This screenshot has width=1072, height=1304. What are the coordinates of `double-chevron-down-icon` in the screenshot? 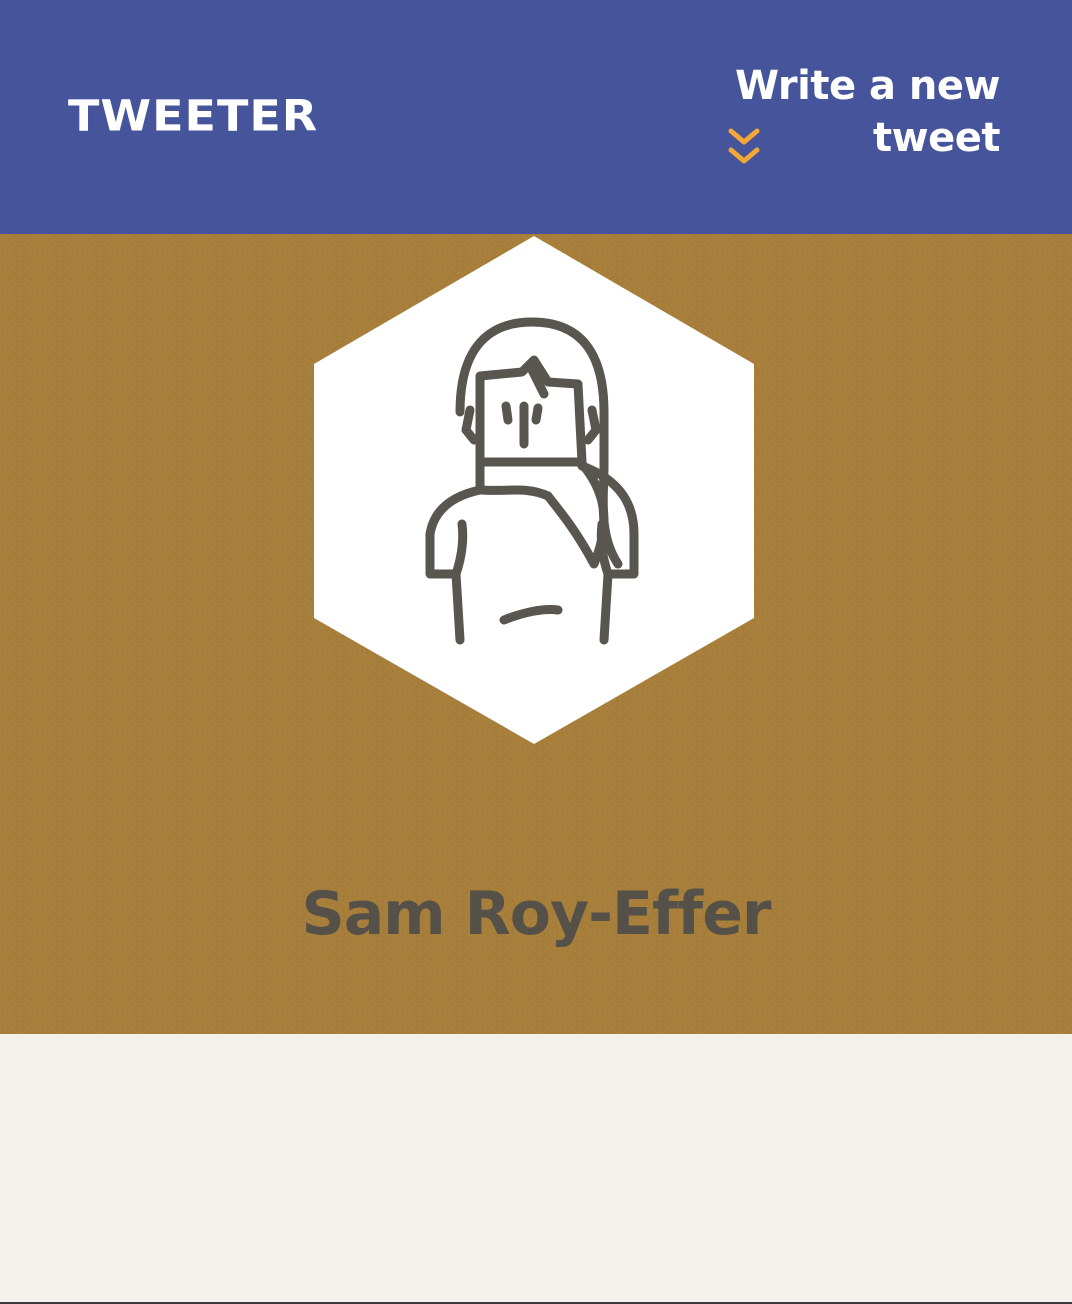 It's located at (744, 148).